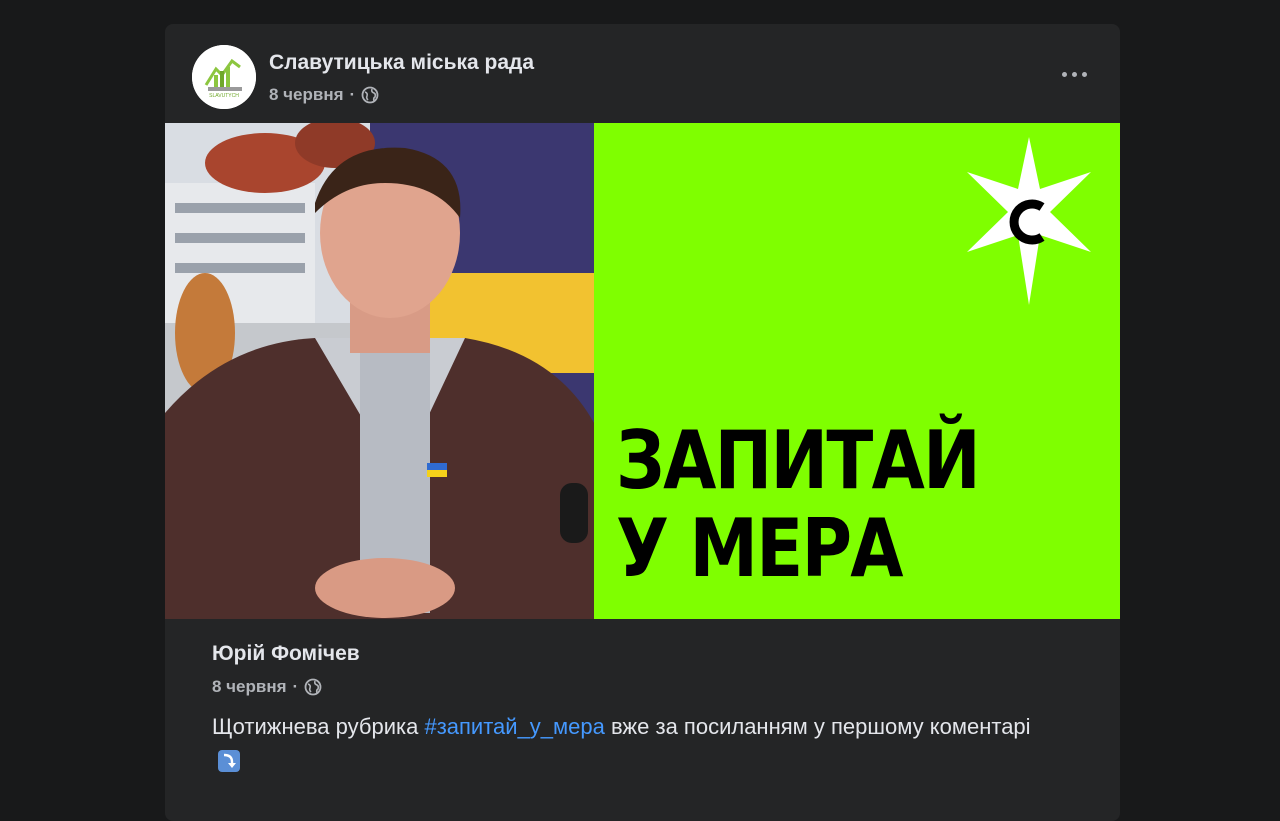  I want to click on down-right-arrow-icon, so click(229, 761).